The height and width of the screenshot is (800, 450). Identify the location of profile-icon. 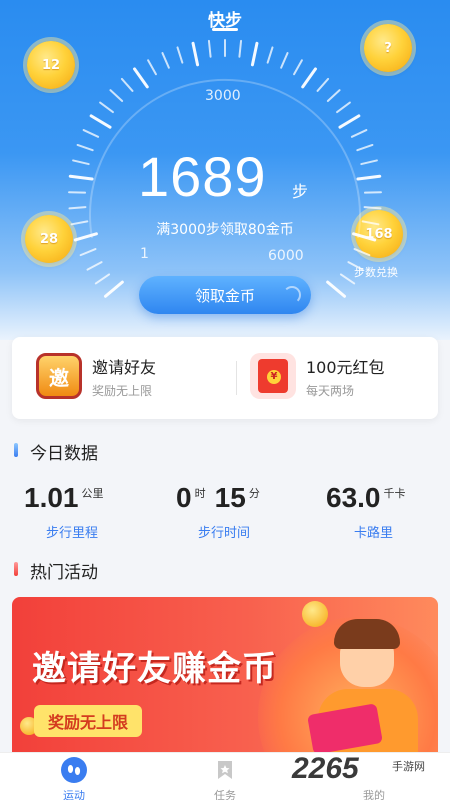
(374, 770).